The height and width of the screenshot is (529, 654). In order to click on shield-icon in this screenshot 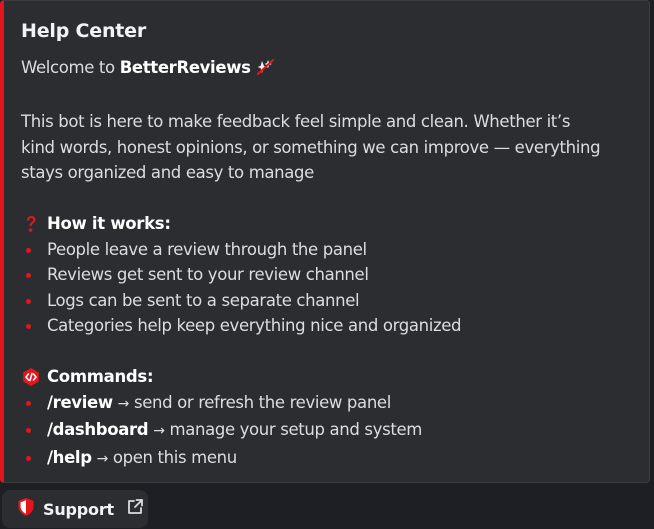, I will do `click(26, 509)`.